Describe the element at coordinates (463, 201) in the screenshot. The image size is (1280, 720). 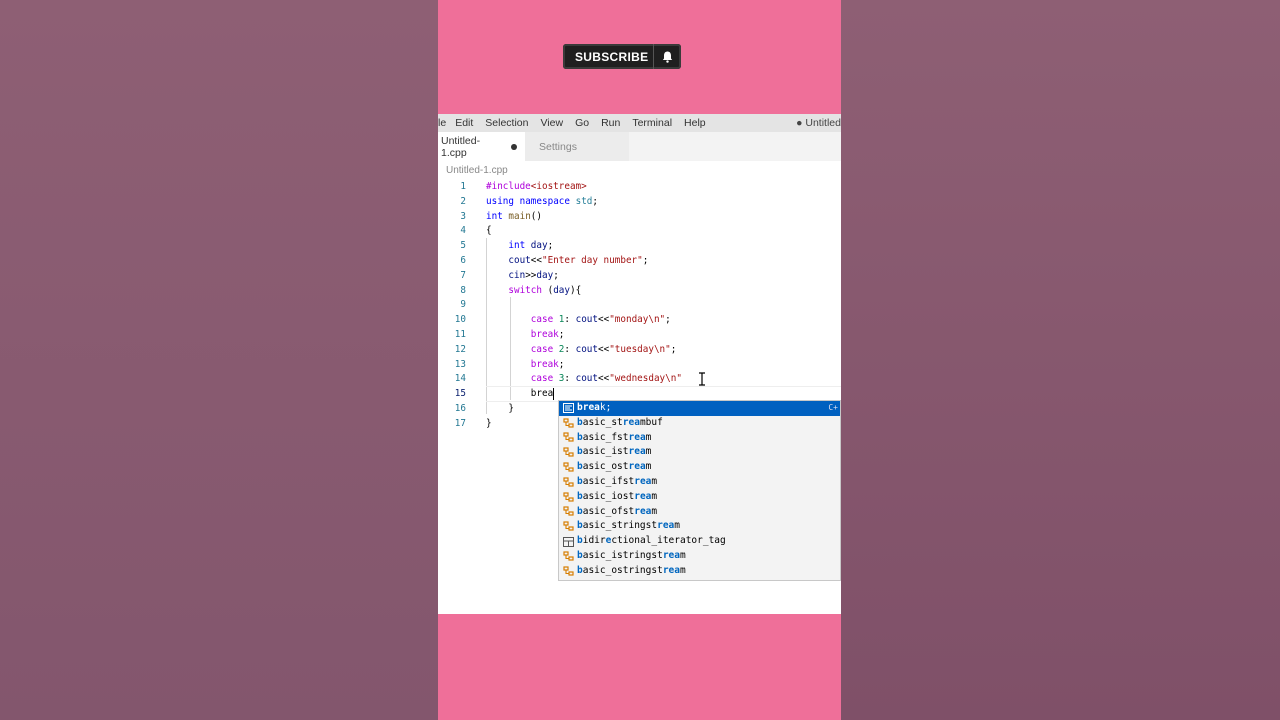
I see `line-number: 2` at that location.